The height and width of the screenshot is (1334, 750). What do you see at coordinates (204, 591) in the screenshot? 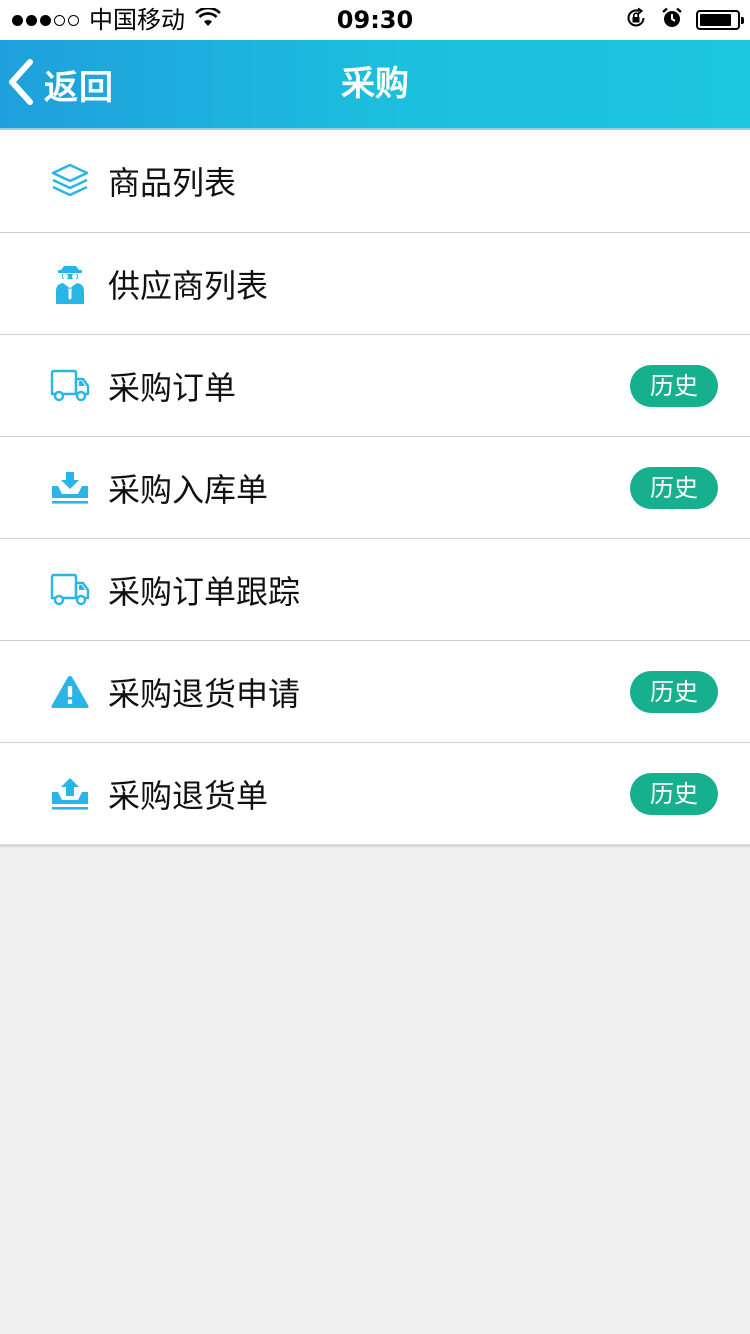
I see `menu-item-label: 采购订单跟踪` at bounding box center [204, 591].